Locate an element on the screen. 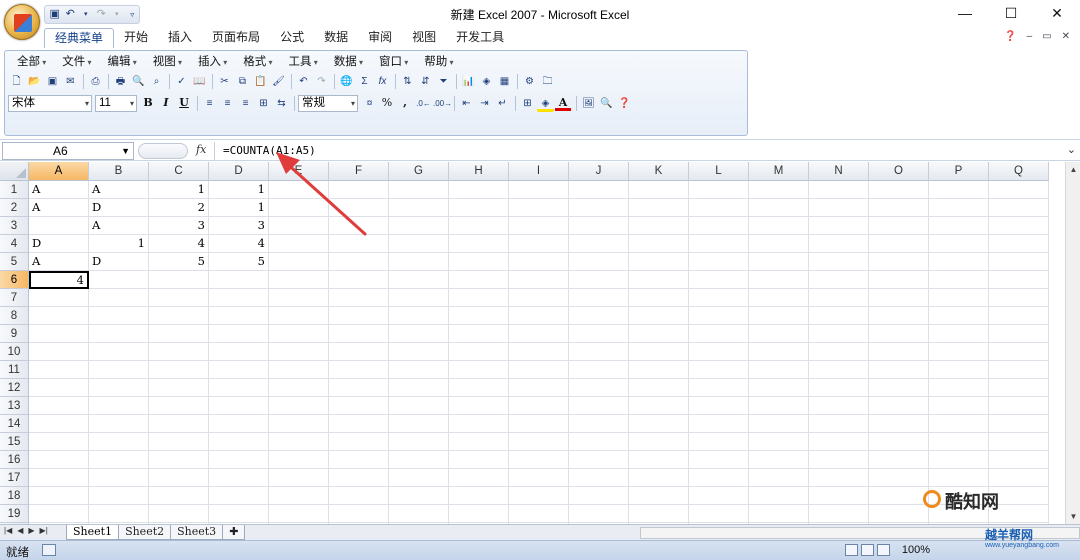 The width and height of the screenshot is (1080, 560). cell-m3 is located at coordinates (779, 226).